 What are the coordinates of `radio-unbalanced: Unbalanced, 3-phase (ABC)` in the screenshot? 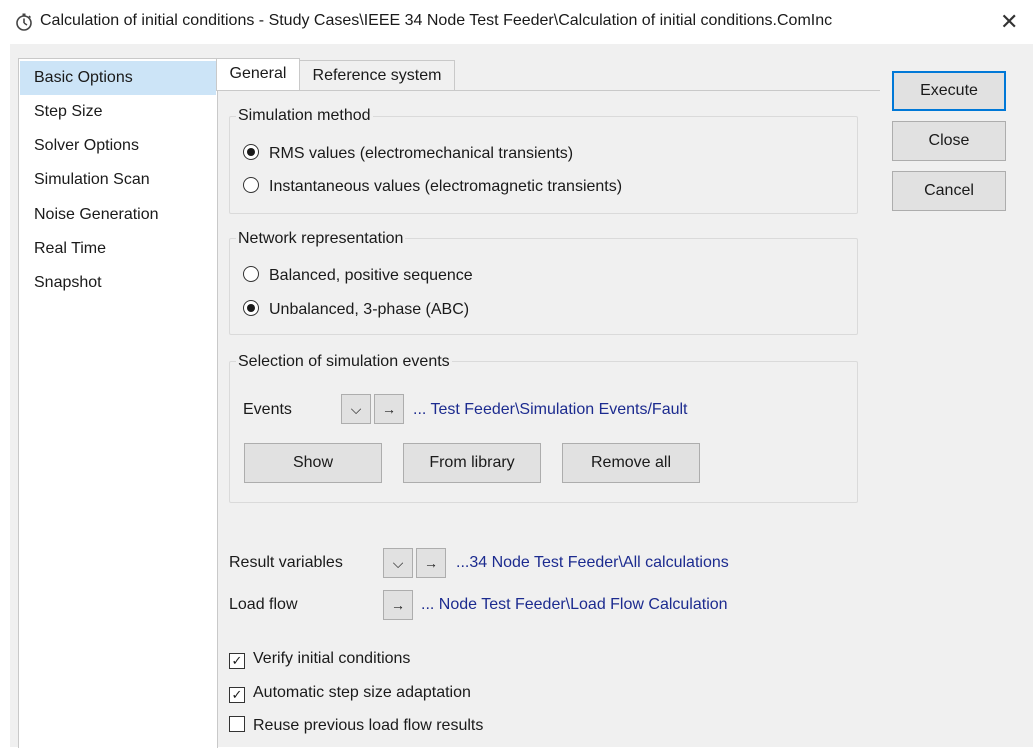 It's located at (356, 310).